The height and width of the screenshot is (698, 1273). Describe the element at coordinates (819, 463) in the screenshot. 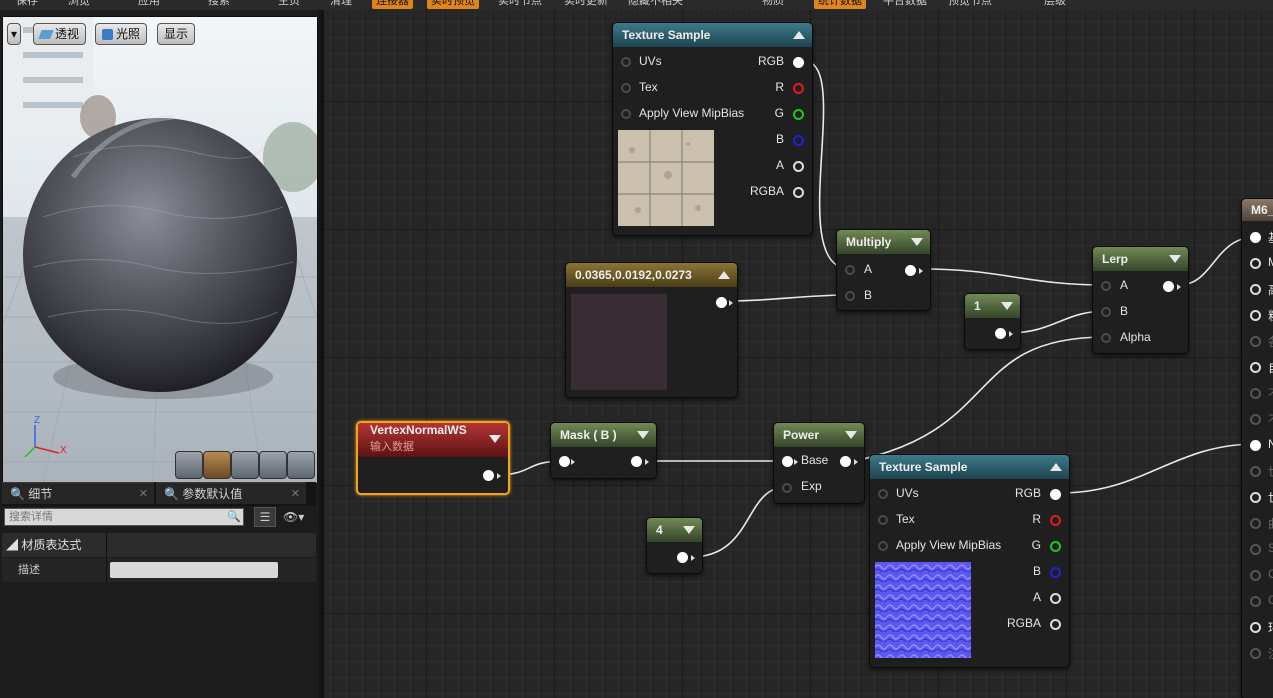

I see `power-node: Power Base Exp` at that location.